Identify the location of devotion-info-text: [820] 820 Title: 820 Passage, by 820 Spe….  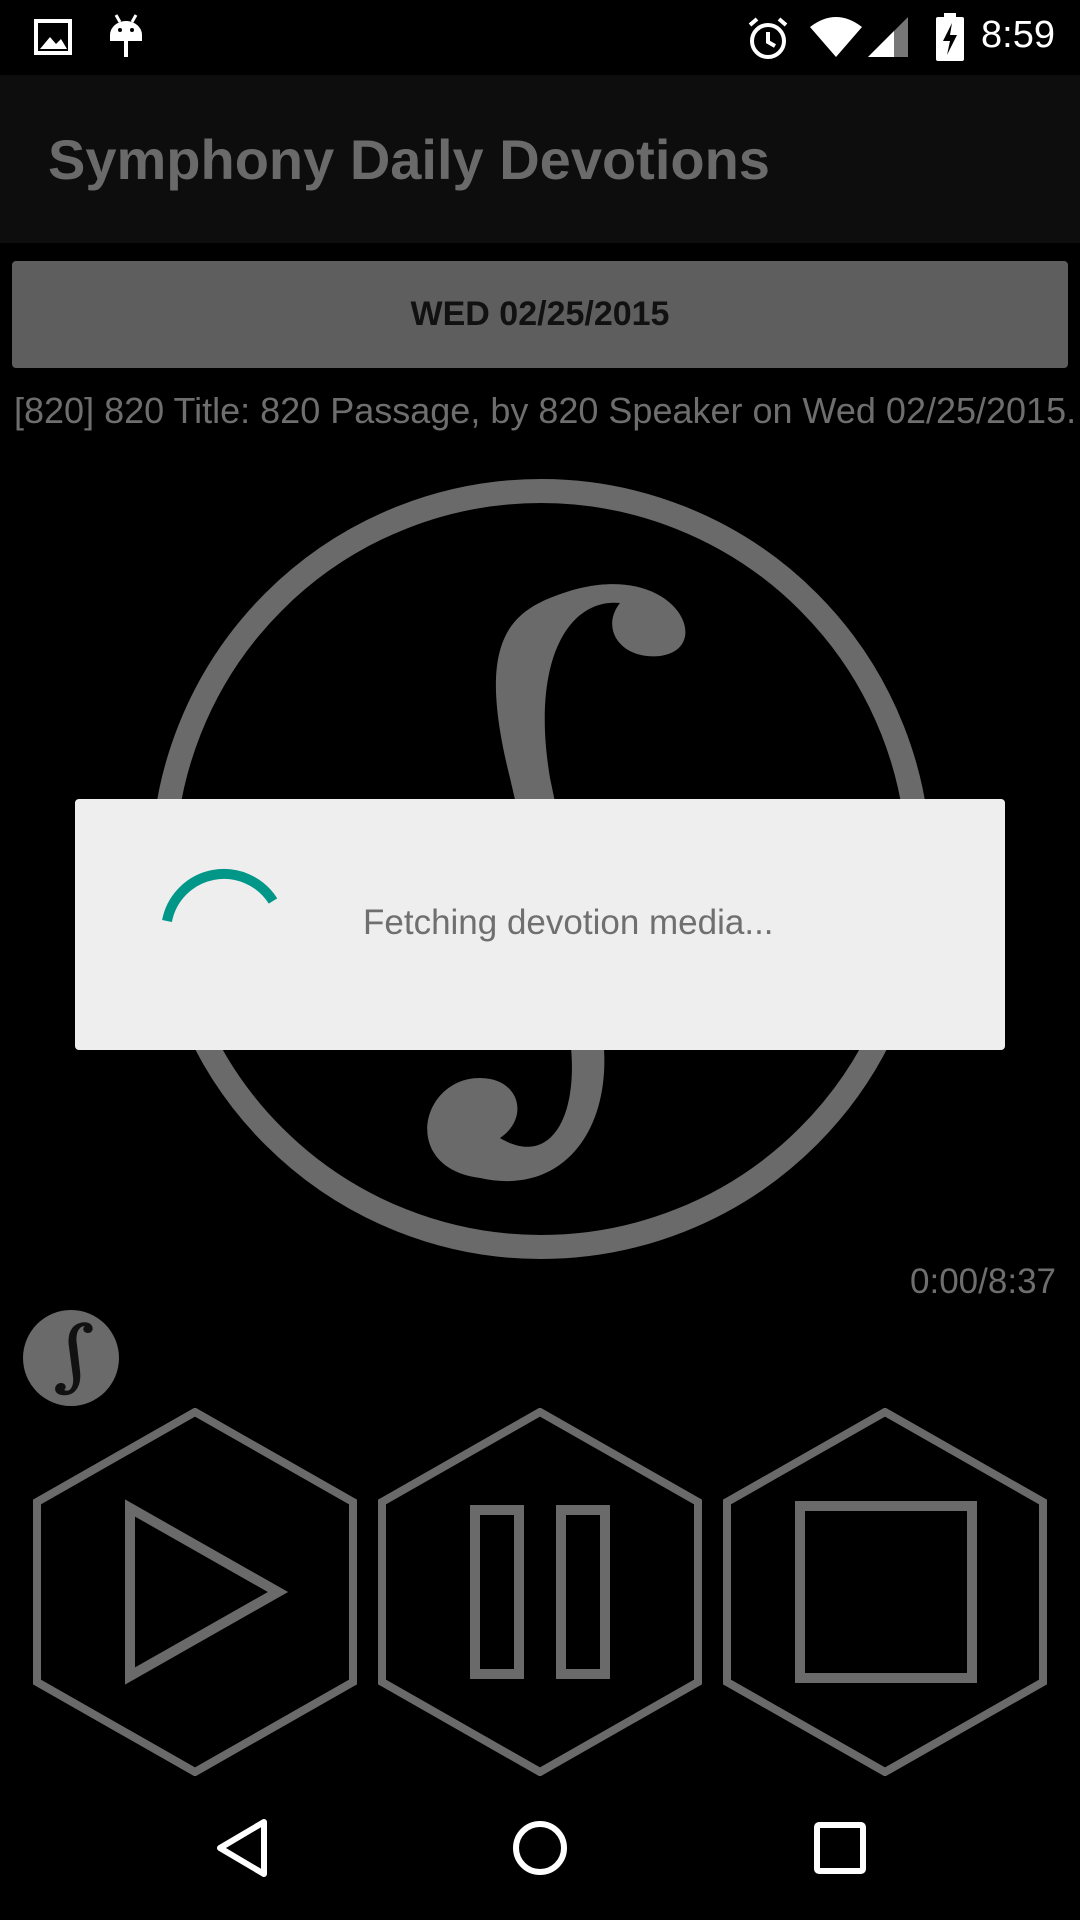
(545, 410).